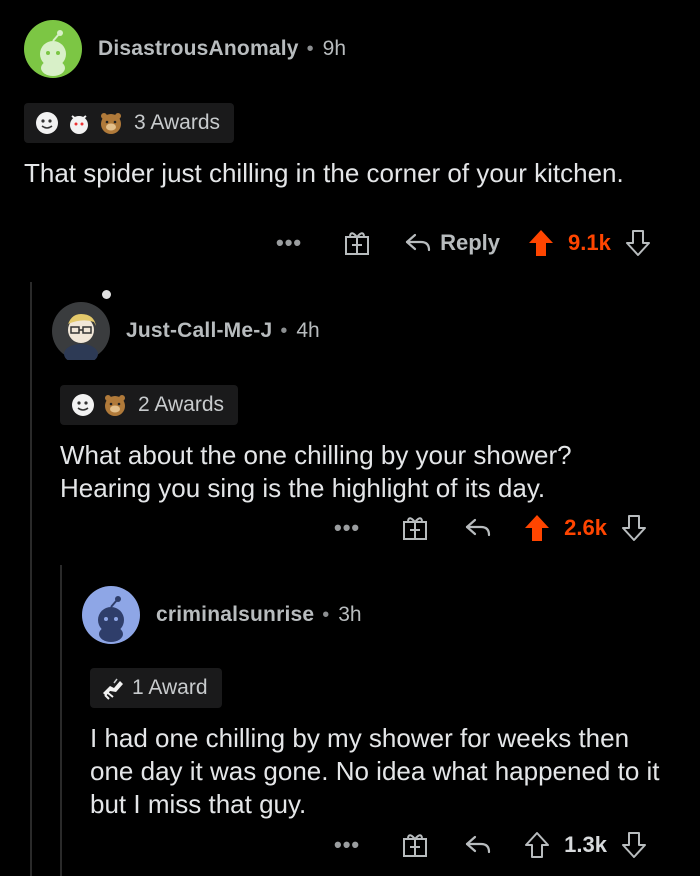  I want to click on snoo-award-icon, so click(79, 124).